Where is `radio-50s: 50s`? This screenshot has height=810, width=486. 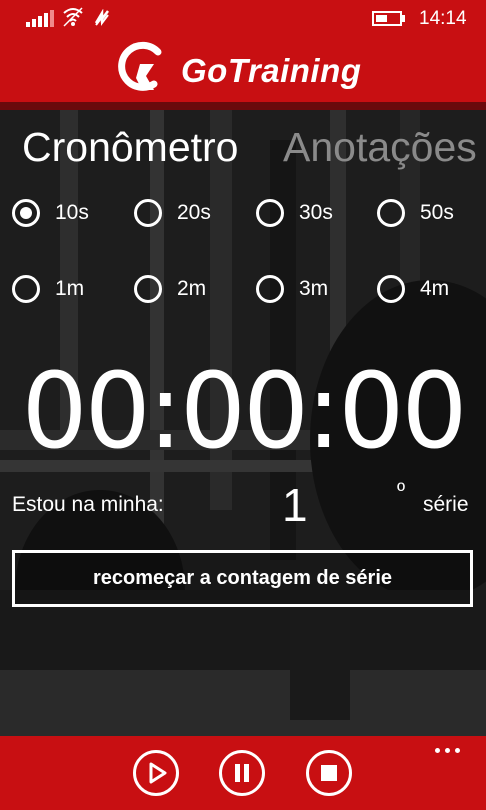
radio-50s: 50s is located at coordinates (431, 213).